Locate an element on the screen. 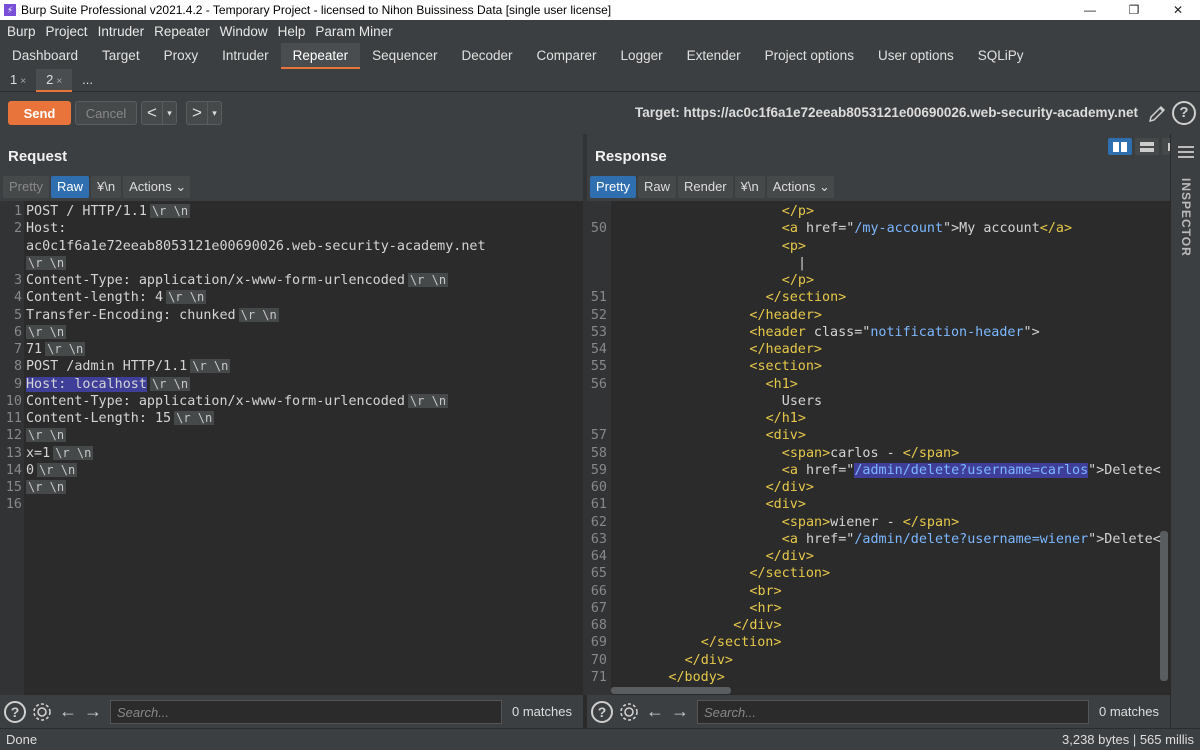 This screenshot has width=1200, height=750. response-render-button: Render is located at coordinates (705, 187).